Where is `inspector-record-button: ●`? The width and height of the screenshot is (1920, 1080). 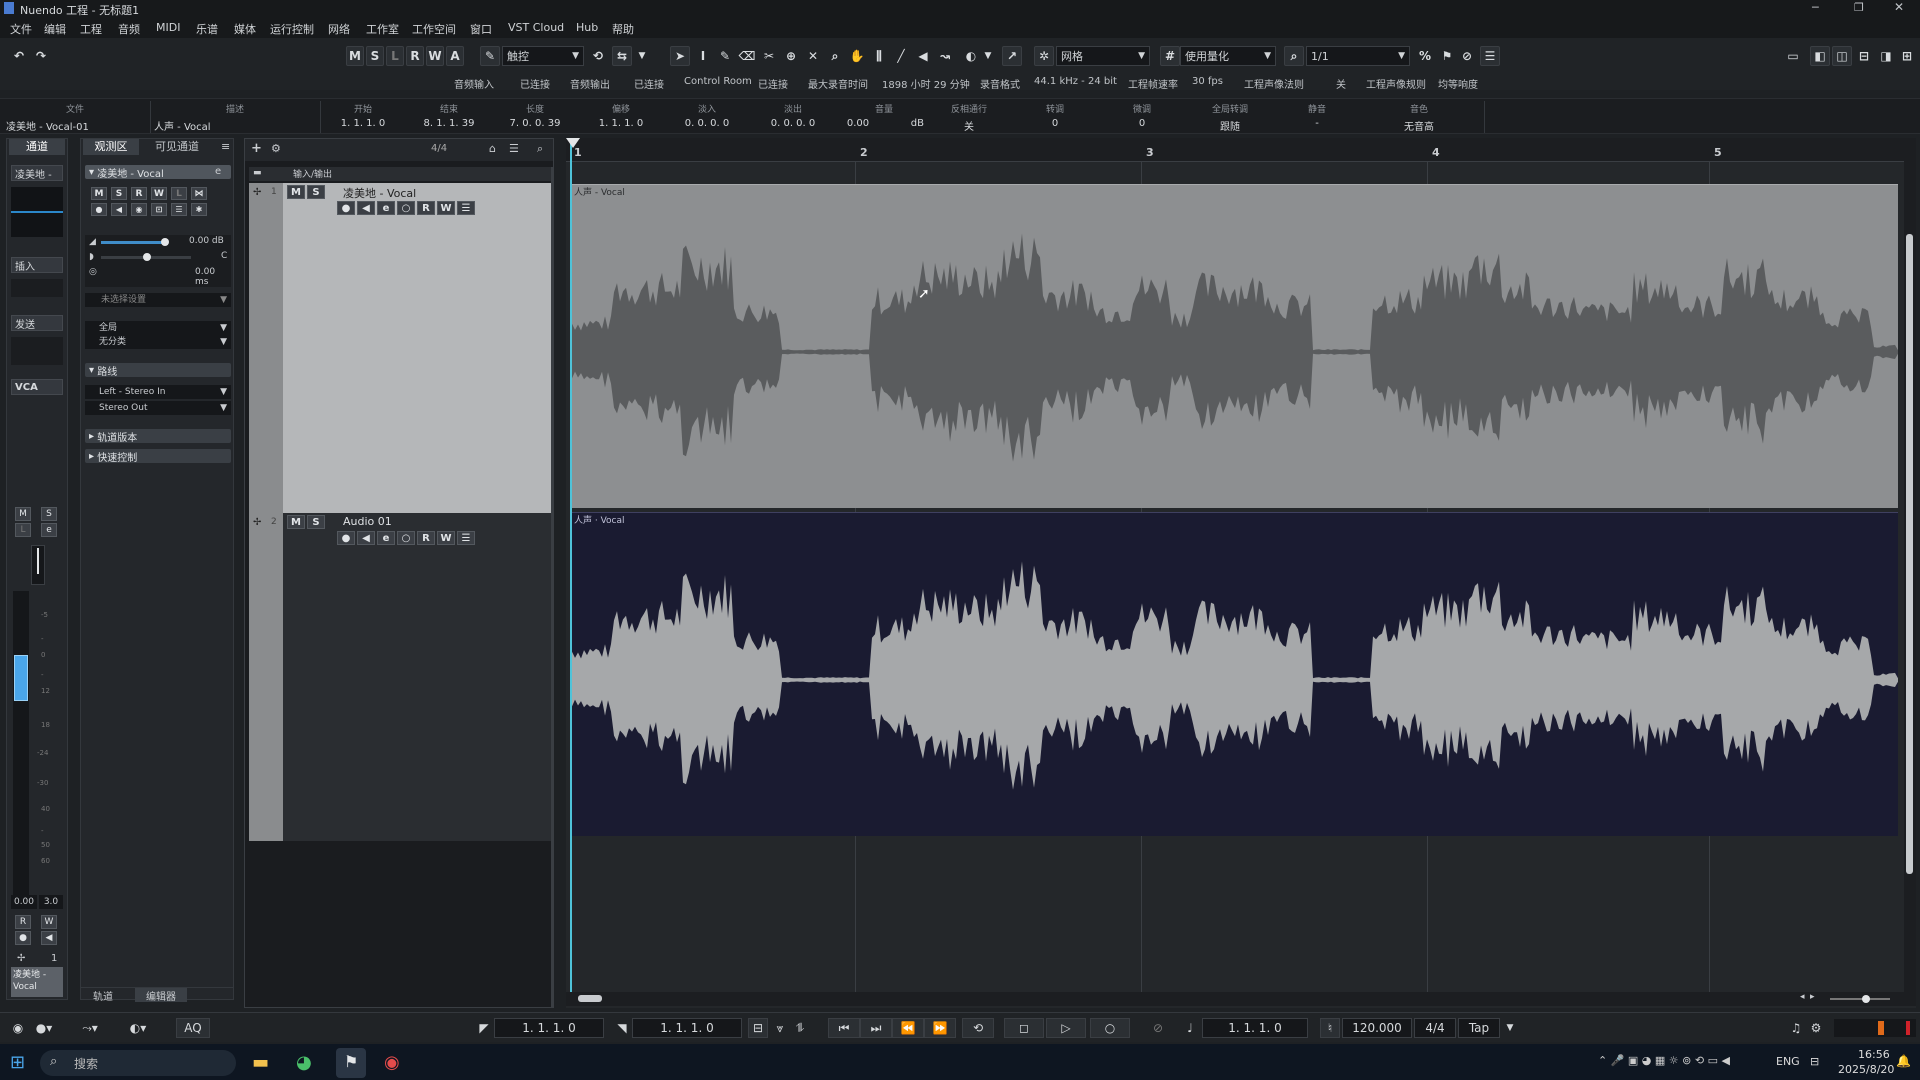
inspector-record-button: ● is located at coordinates (99, 209).